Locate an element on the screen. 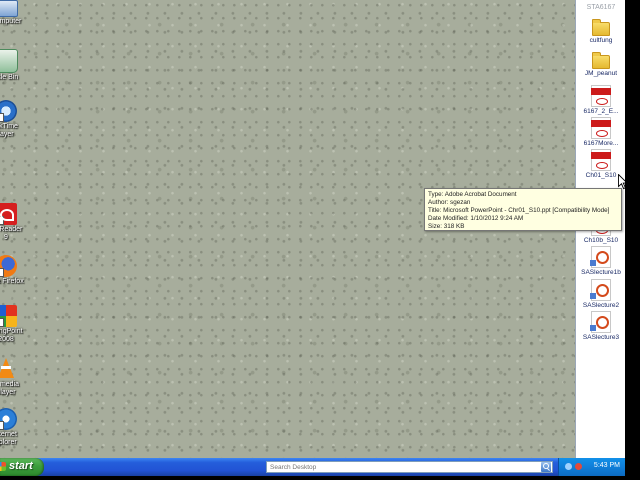 The height and width of the screenshot is (480, 640). network-icon is located at coordinates (568, 466).